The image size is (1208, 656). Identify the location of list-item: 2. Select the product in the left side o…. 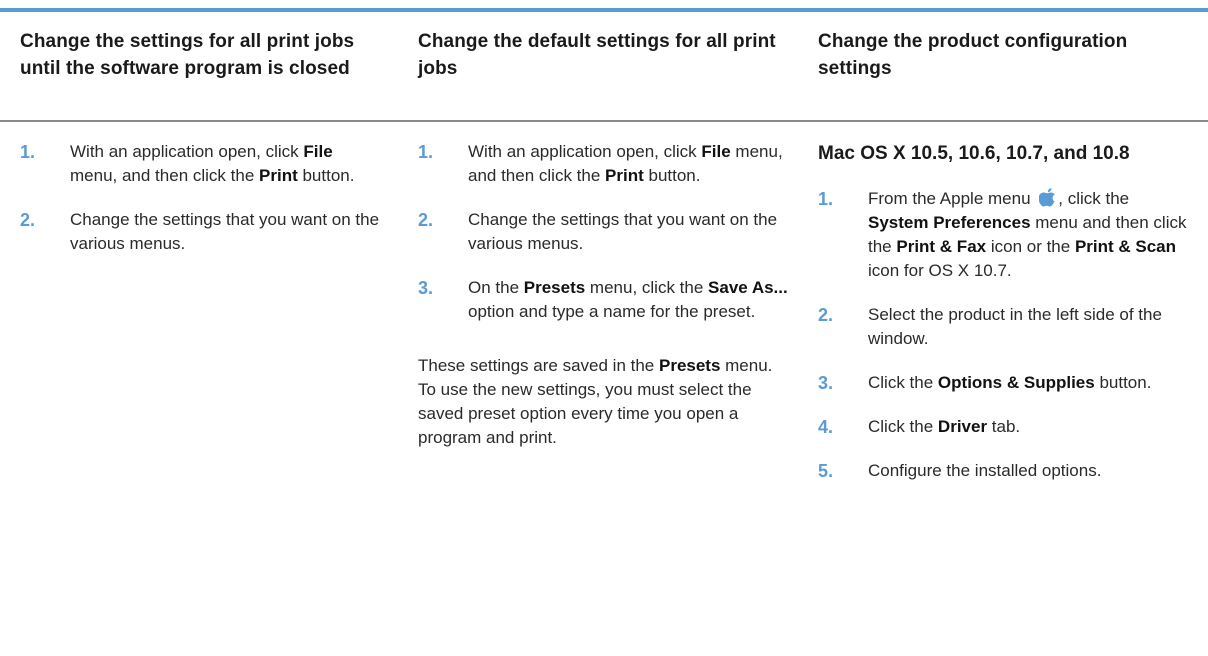
(990, 326).